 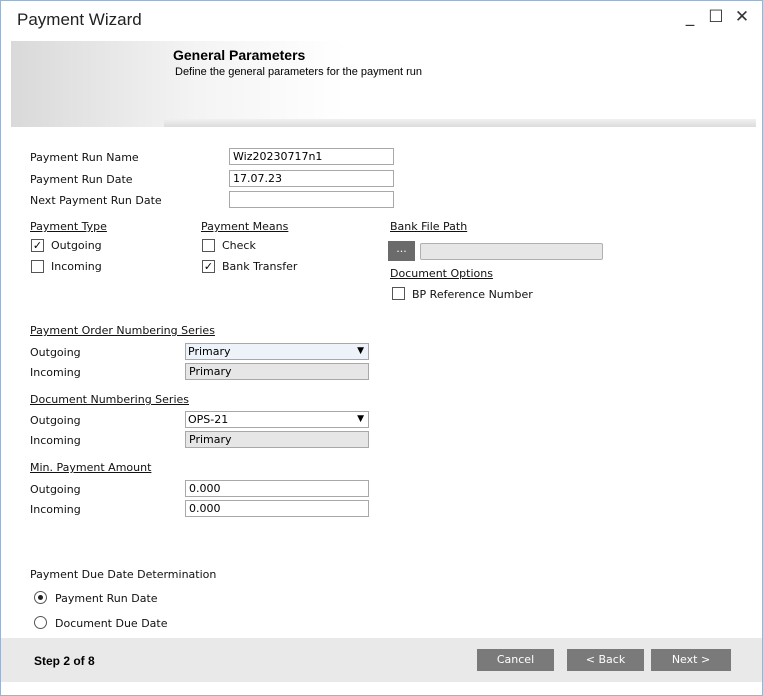 I want to click on outgoing-checkbox: ✓, so click(x=37, y=245).